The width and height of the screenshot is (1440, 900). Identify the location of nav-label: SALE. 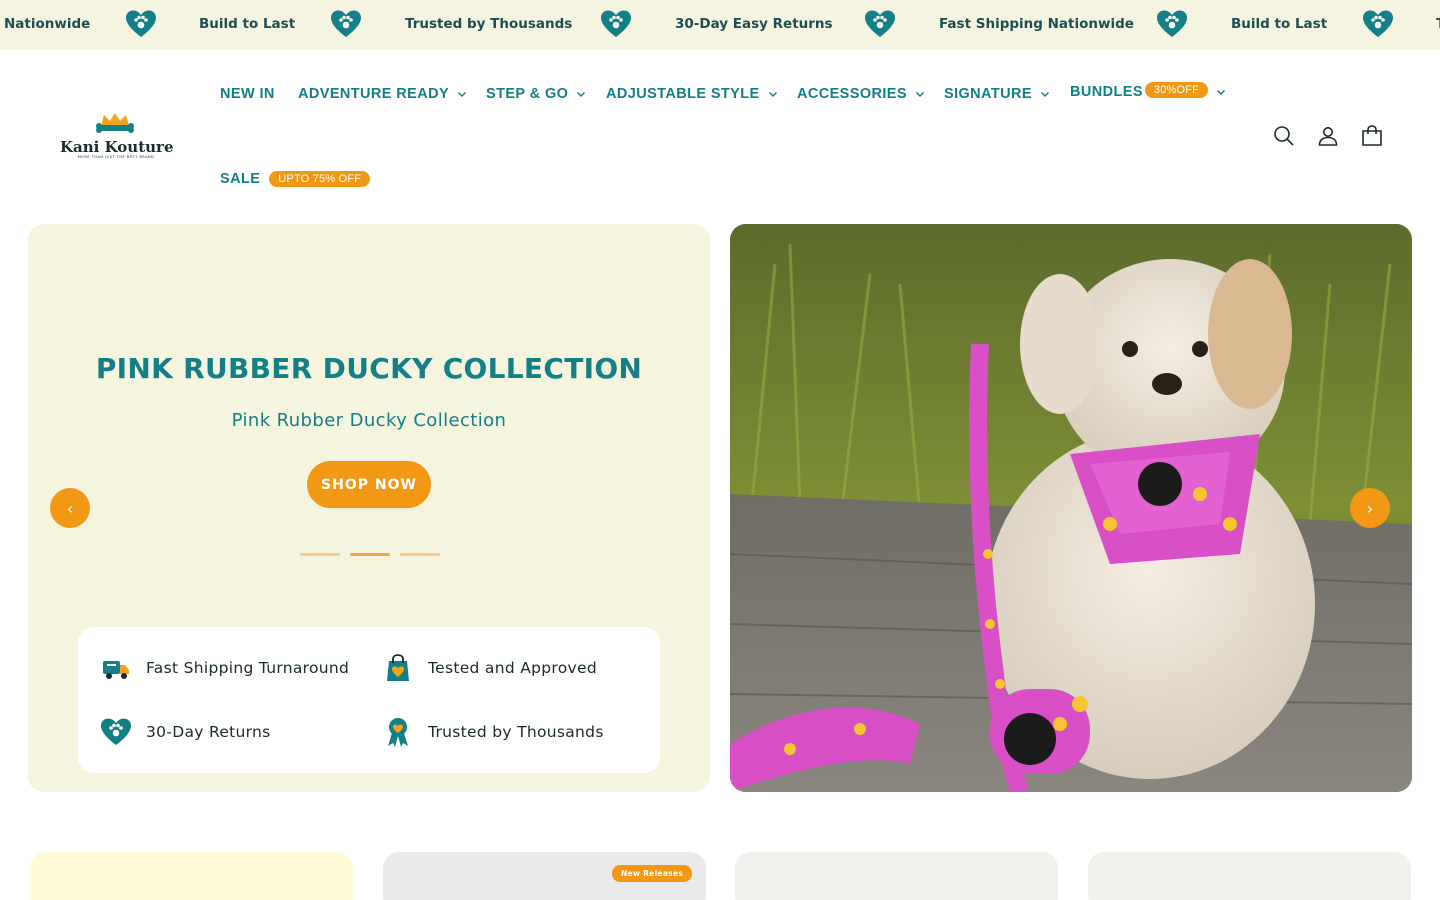
(240, 179).